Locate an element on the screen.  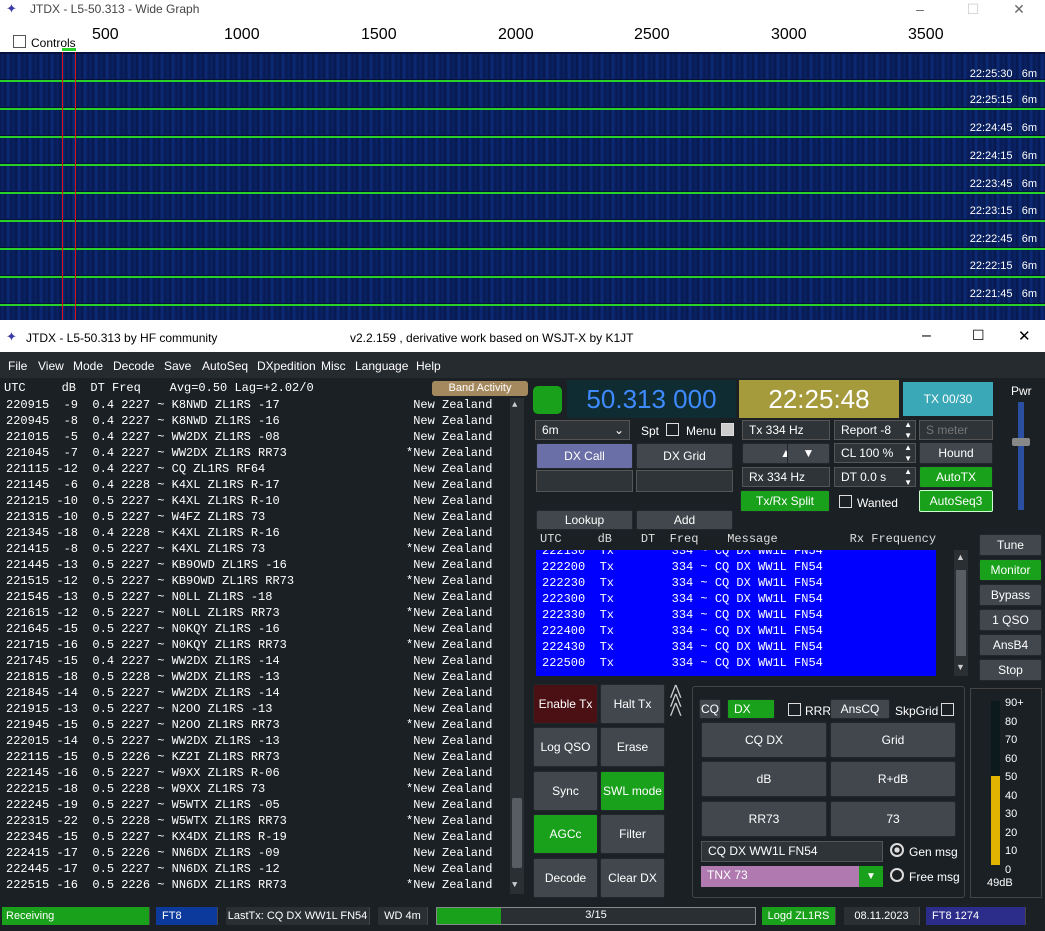
menu-dxpedition: DXpedition is located at coordinates (286, 366).